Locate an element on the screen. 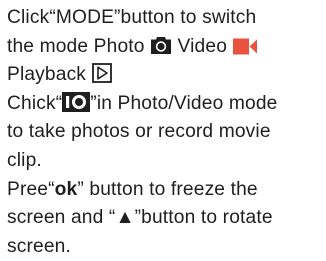 This screenshot has height=261, width=326. instruction-line-screen: screen. is located at coordinates (165, 247).